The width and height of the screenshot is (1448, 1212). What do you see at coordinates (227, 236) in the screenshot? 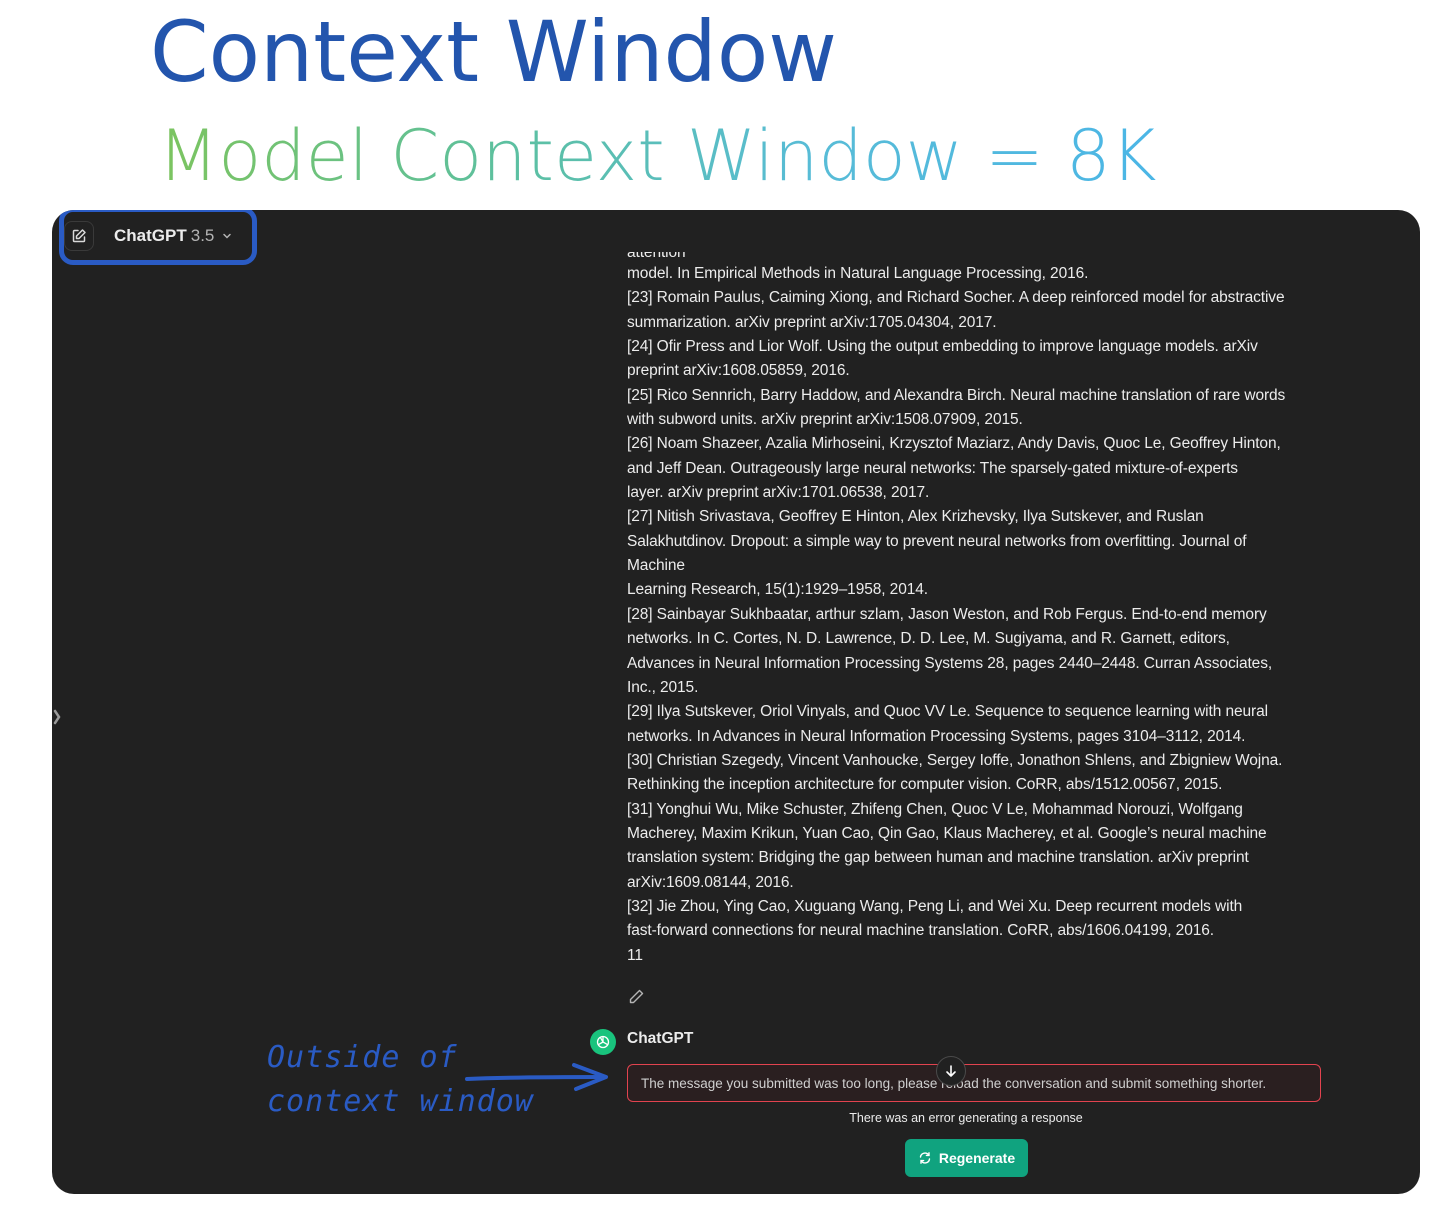
I see `chevron-down-icon` at bounding box center [227, 236].